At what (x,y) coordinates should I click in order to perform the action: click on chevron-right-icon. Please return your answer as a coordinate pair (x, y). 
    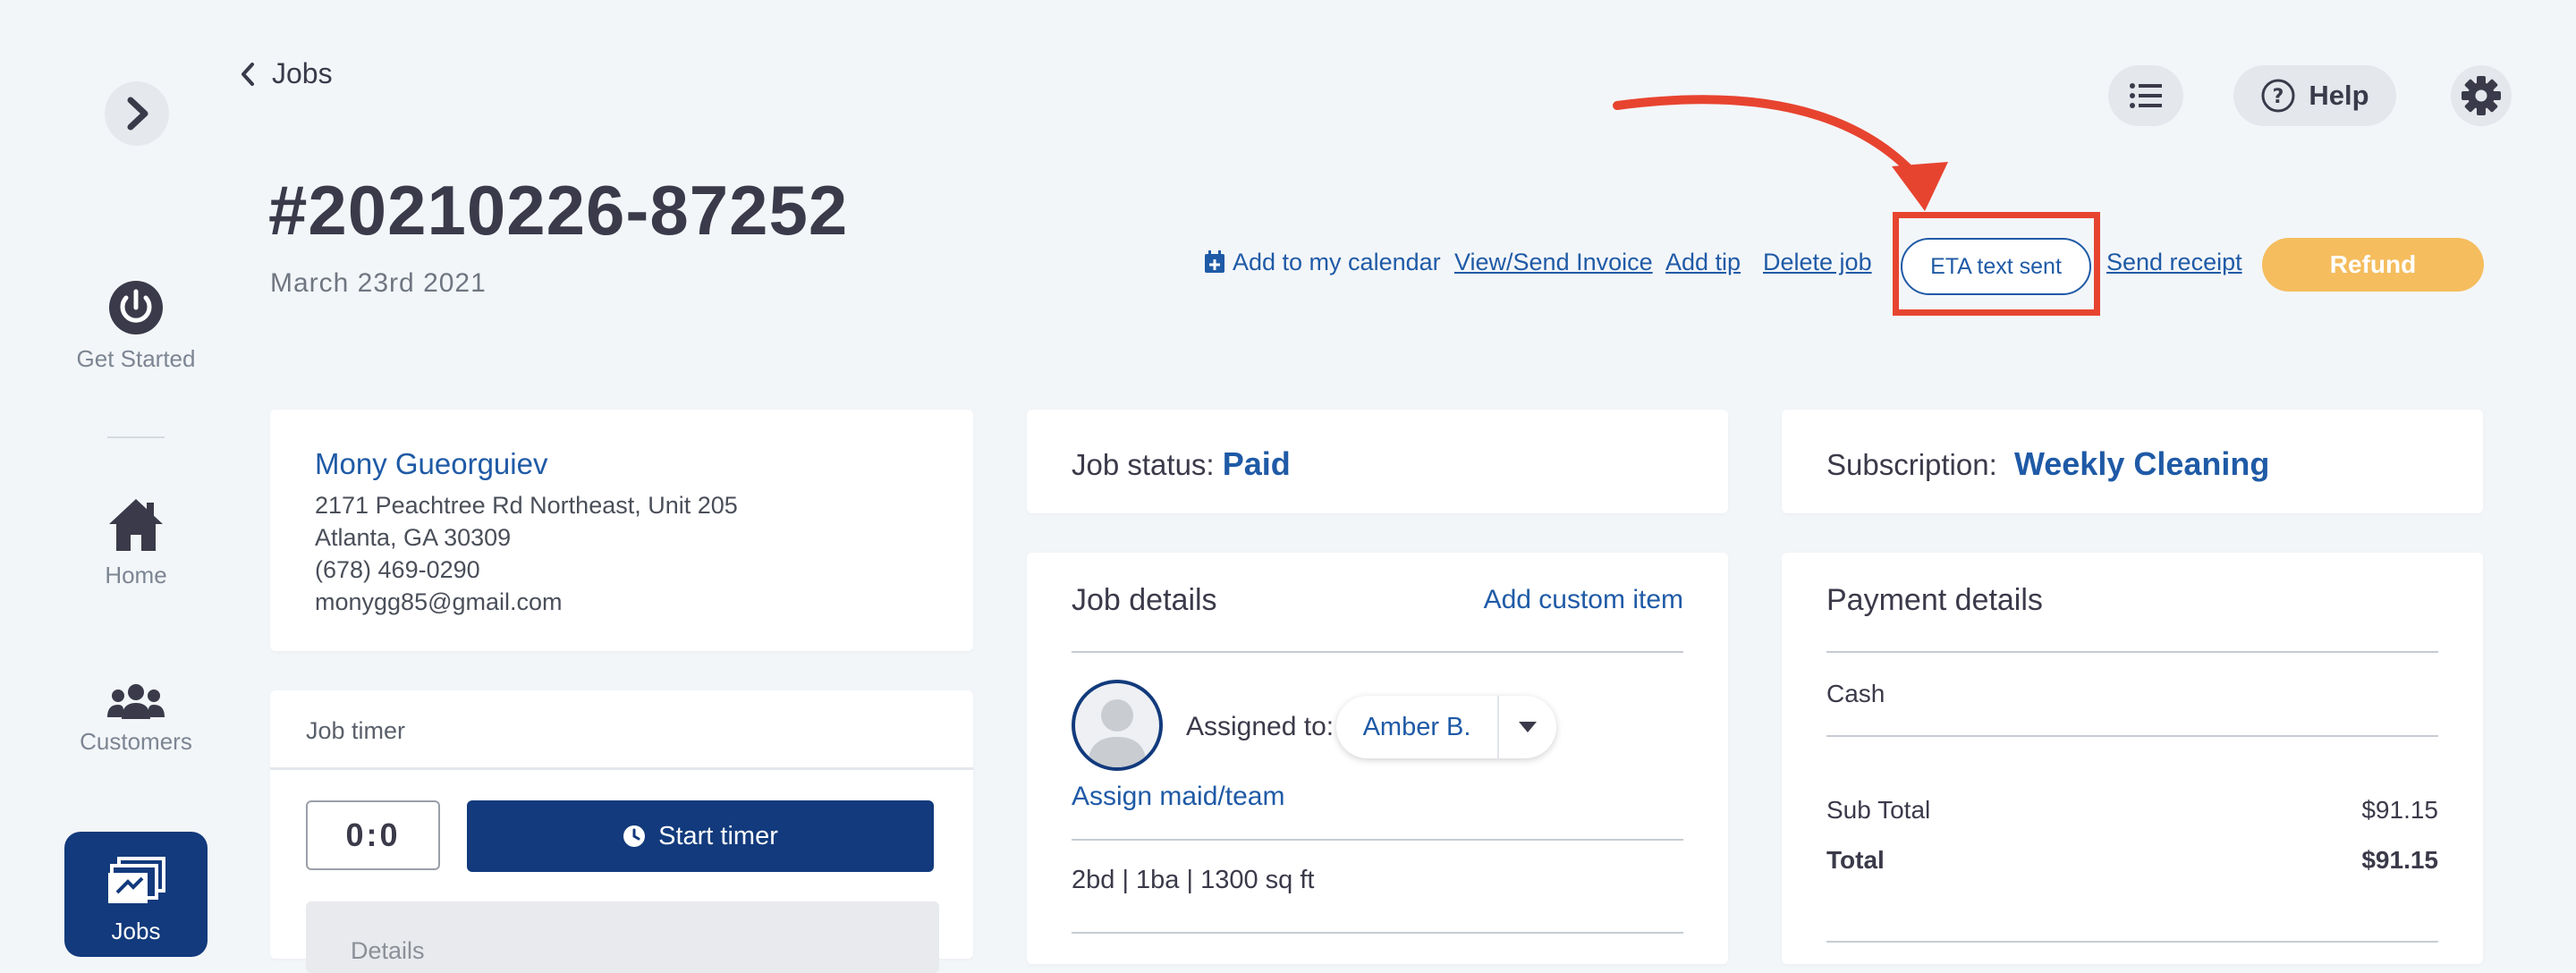
    Looking at the image, I should click on (137, 114).